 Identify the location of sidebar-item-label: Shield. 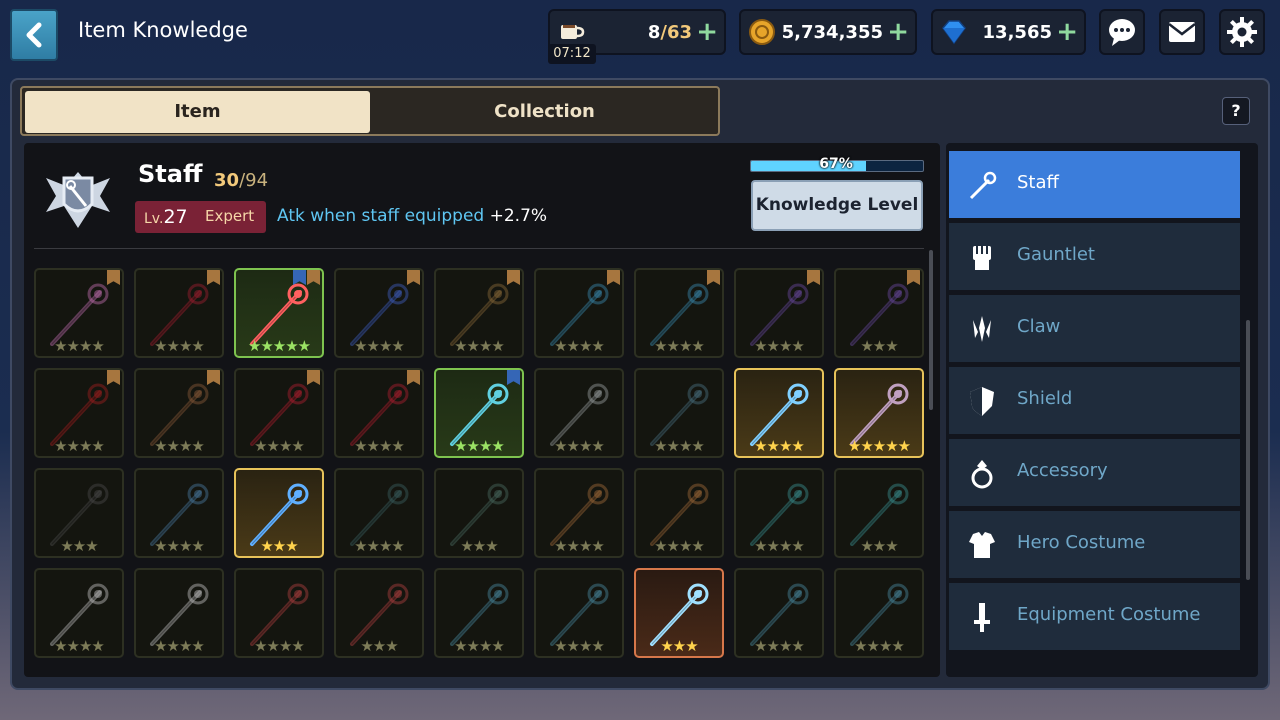
(1045, 398).